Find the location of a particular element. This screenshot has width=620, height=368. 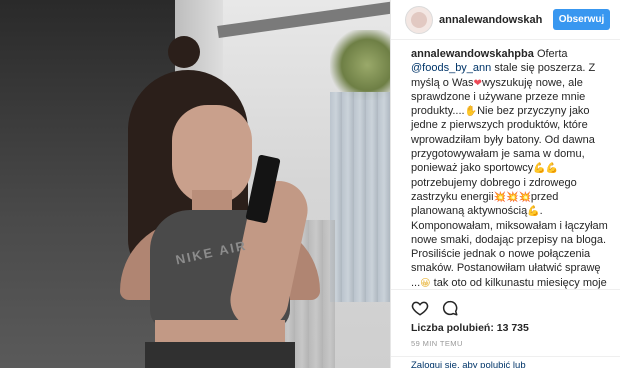

caption-emoji-icon: 💥💥💥 is located at coordinates (512, 197).